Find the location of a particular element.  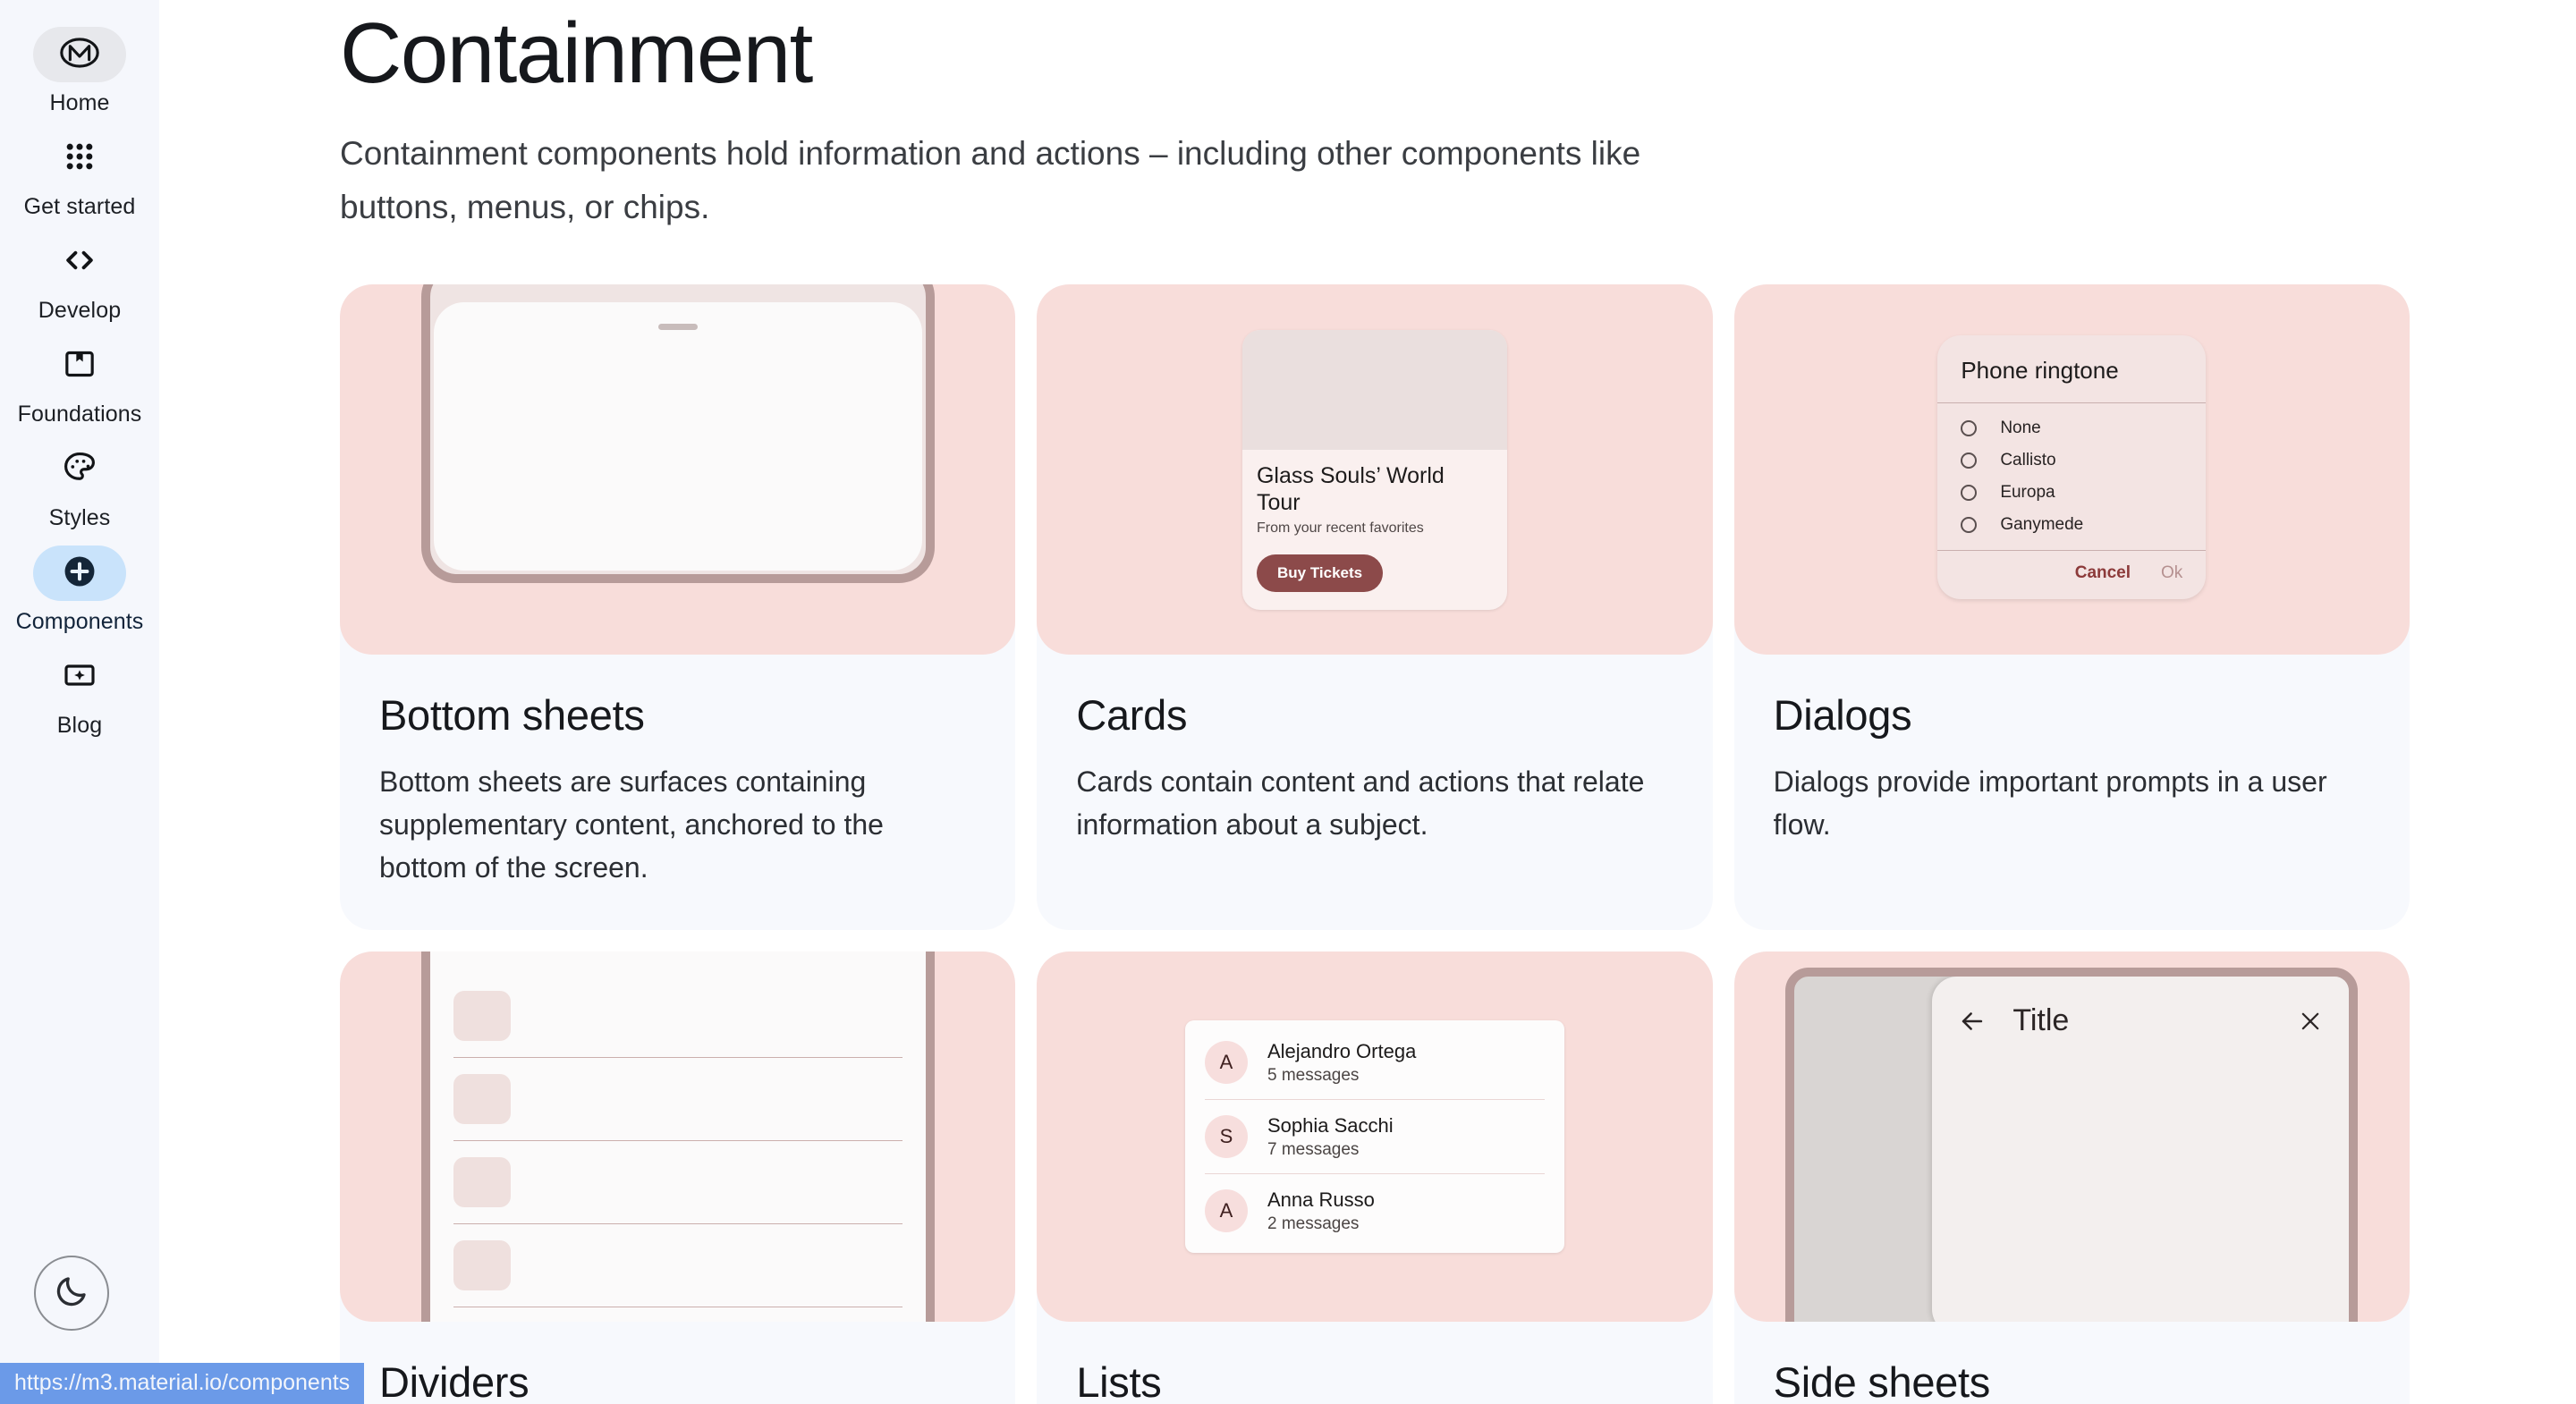

sidebar-pill-home is located at coordinates (79, 55).